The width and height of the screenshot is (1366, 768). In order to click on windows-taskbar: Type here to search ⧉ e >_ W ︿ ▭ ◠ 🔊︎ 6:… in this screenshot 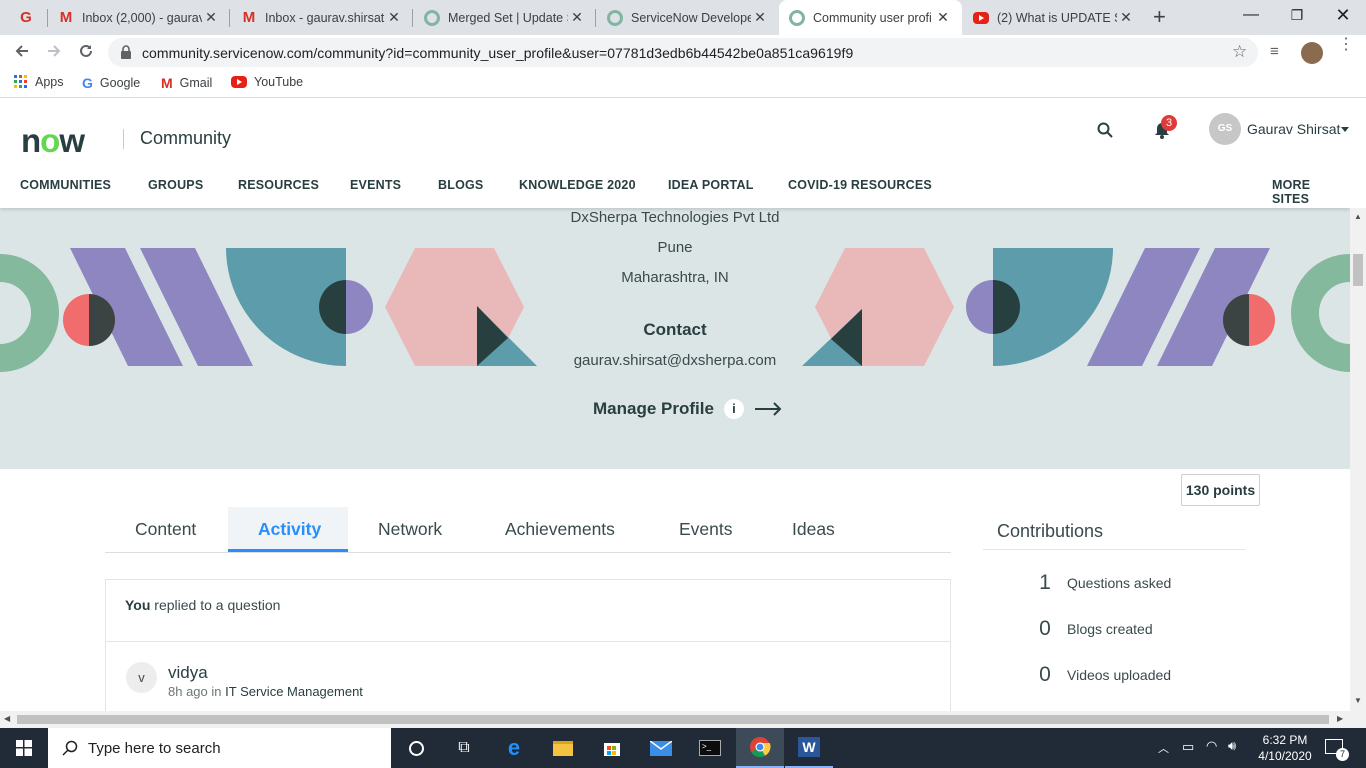, I will do `click(683, 748)`.